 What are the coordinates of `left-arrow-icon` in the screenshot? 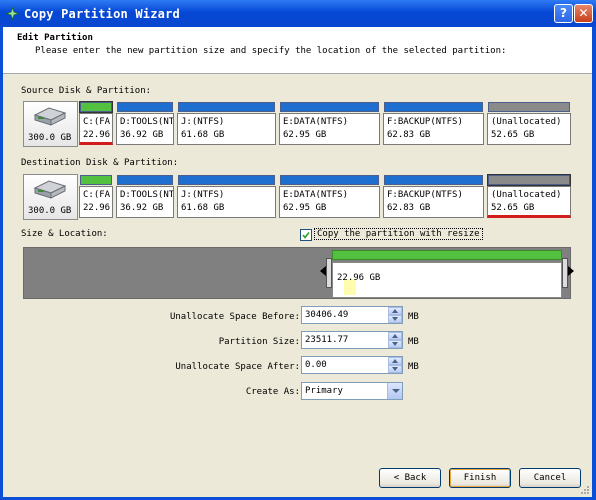 It's located at (323, 271).